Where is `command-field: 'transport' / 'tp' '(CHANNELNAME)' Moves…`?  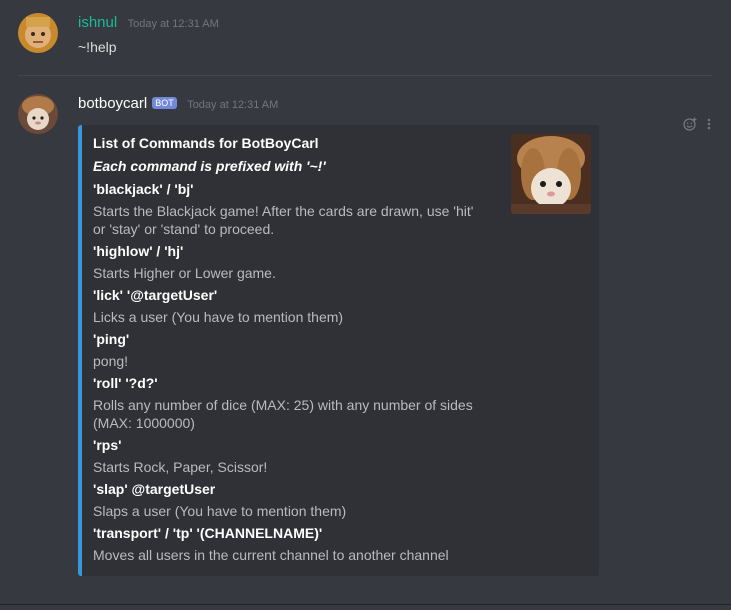
command-field: 'transport' / 'tp' '(CHANNELNAME)' Moves… is located at coordinates (288, 544).